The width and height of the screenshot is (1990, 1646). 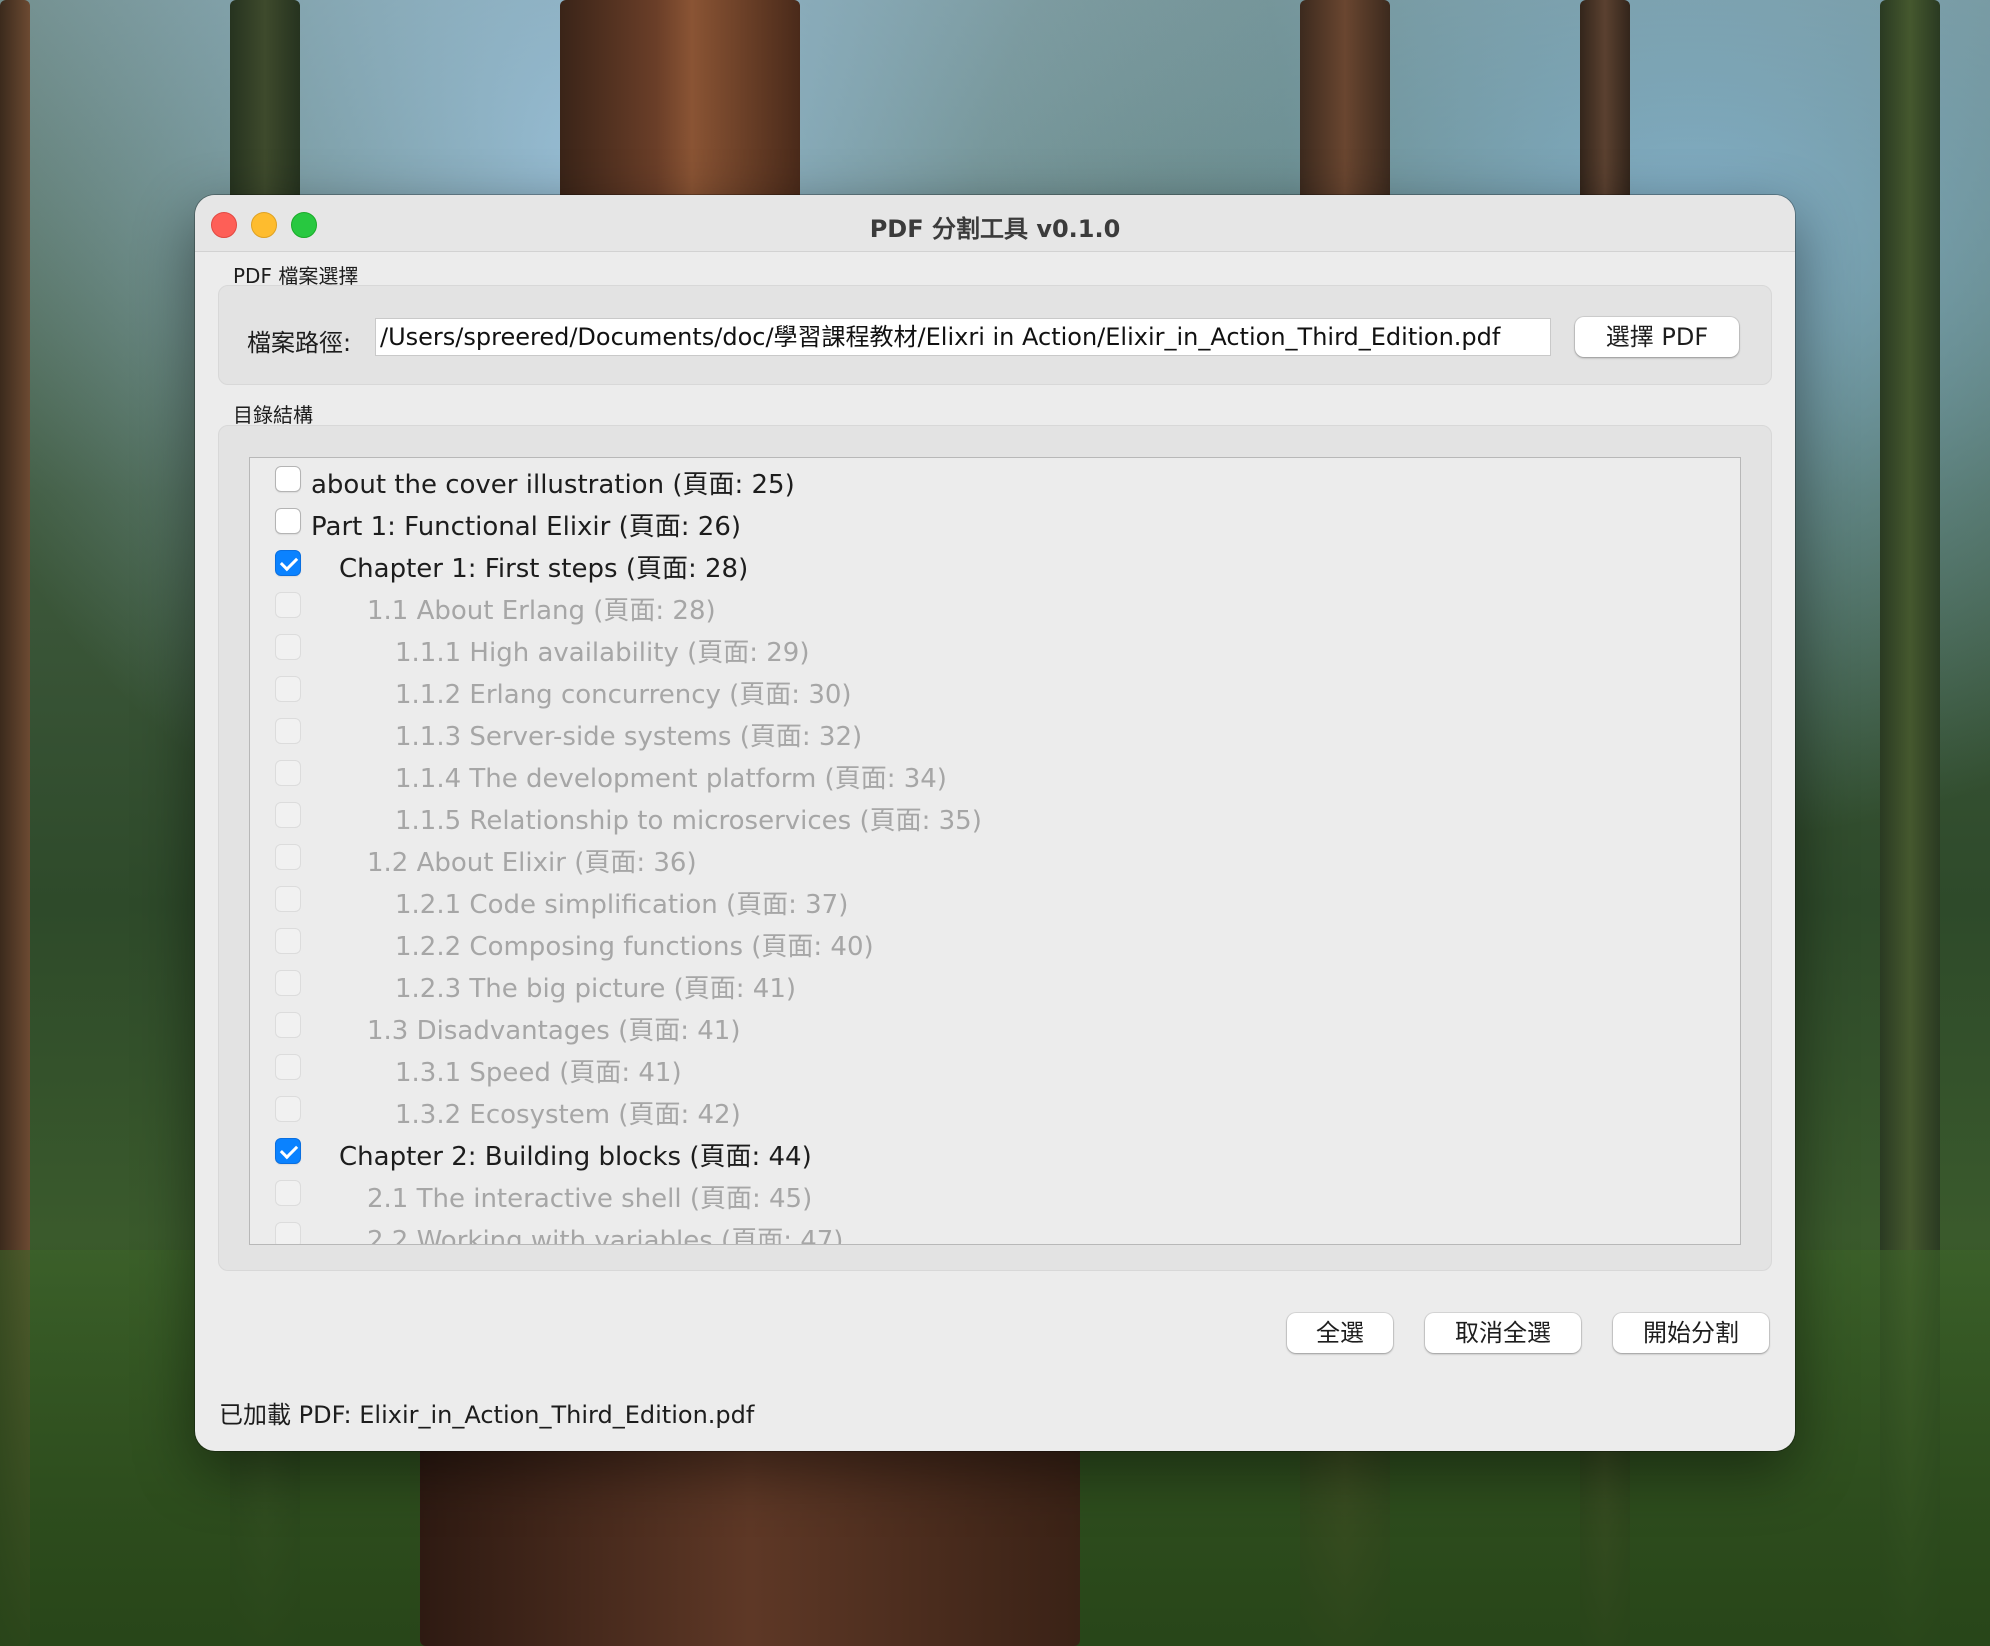 What do you see at coordinates (995, 1229) in the screenshot?
I see `toc-item: 2.2 Working with variables (頁面: 47)` at bounding box center [995, 1229].